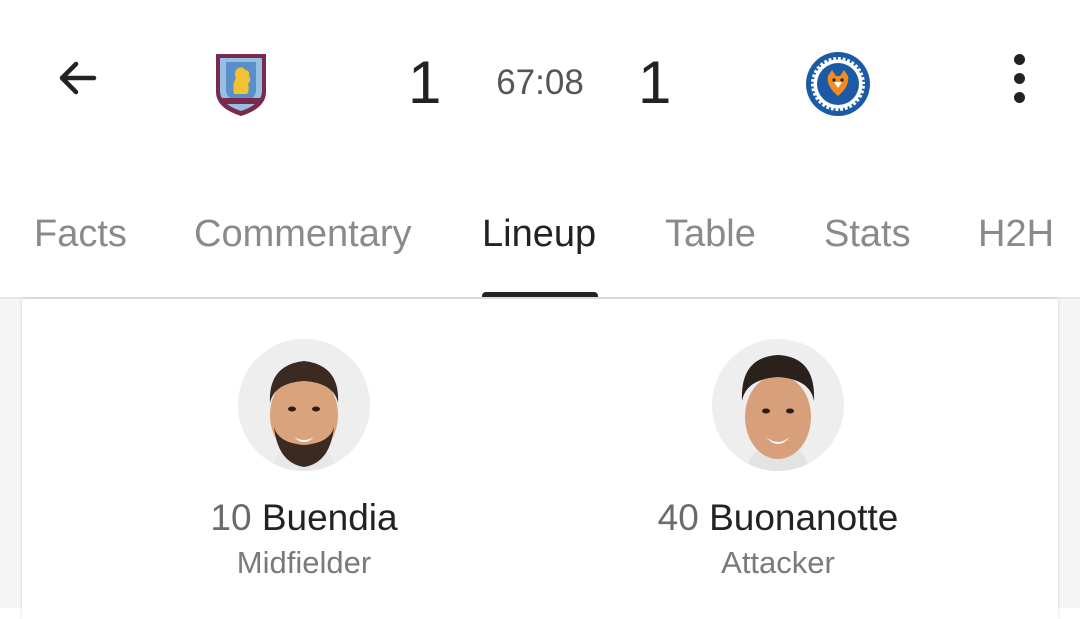 This screenshot has width=1080, height=619. Describe the element at coordinates (539, 234) in the screenshot. I see `tab-lineup: Lineup` at that location.